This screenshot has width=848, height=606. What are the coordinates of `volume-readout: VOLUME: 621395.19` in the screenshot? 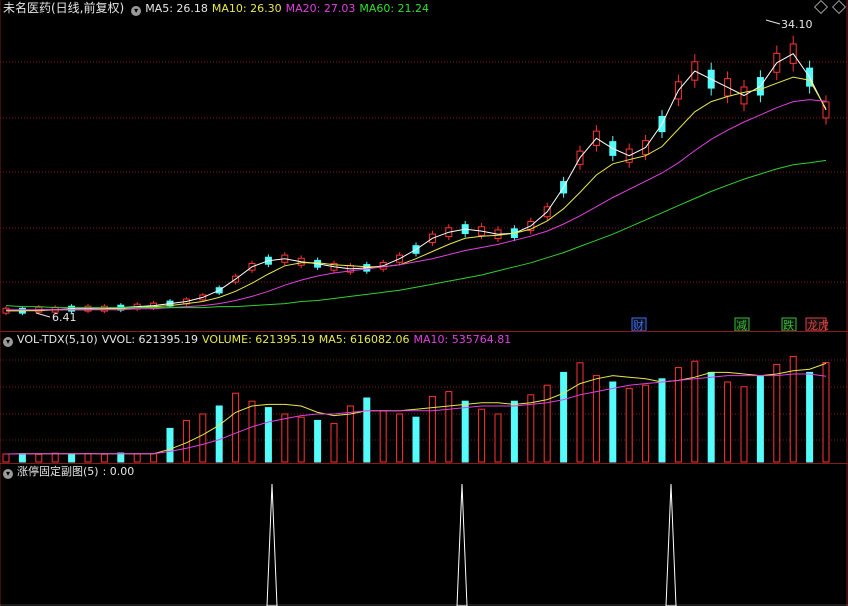 It's located at (258, 339).